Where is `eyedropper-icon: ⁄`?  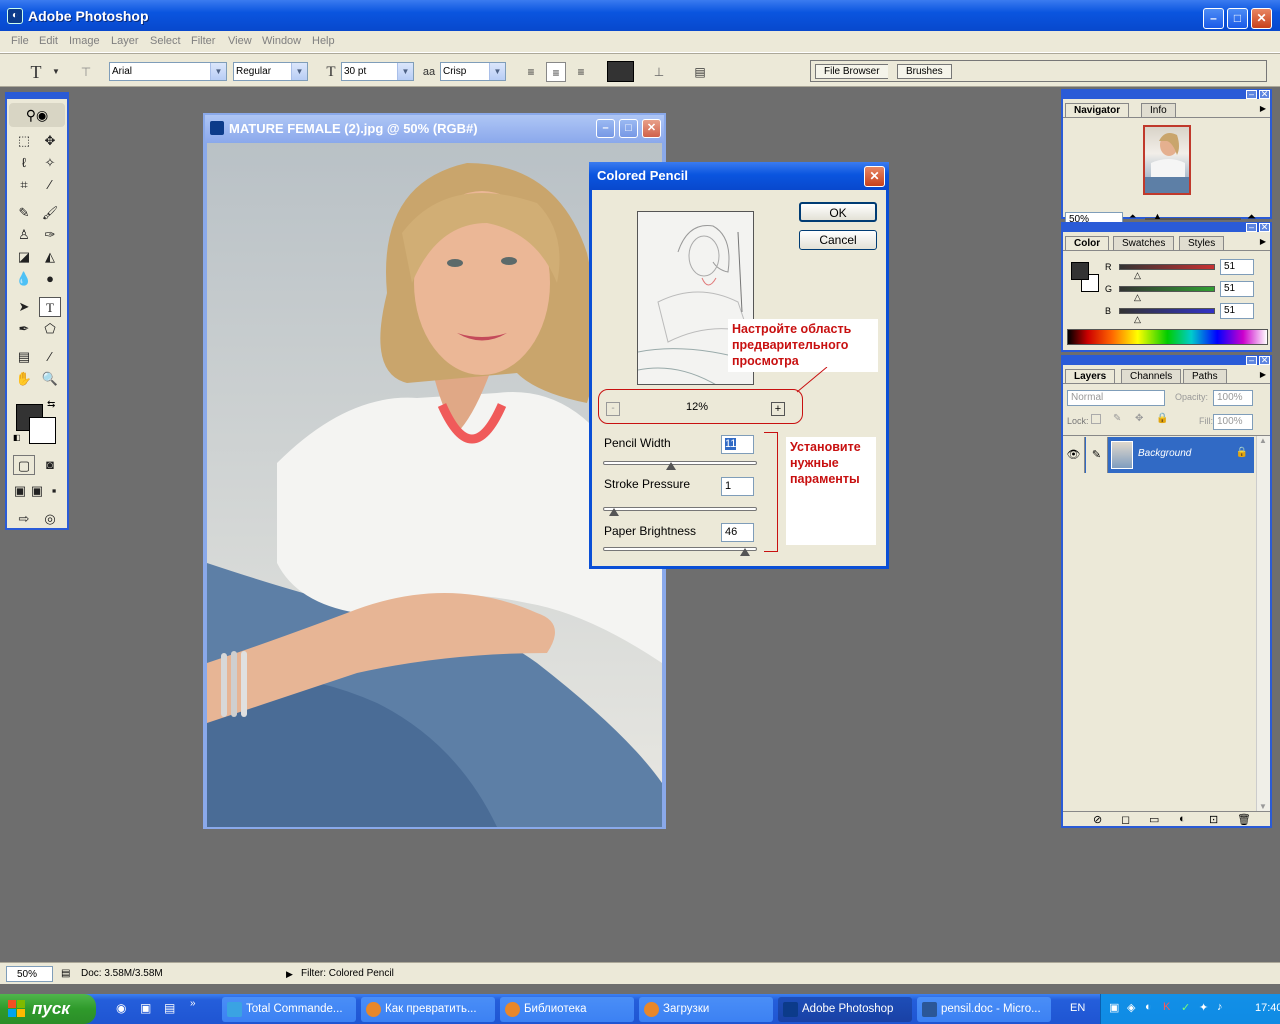
eyedropper-icon: ⁄ is located at coordinates (50, 357).